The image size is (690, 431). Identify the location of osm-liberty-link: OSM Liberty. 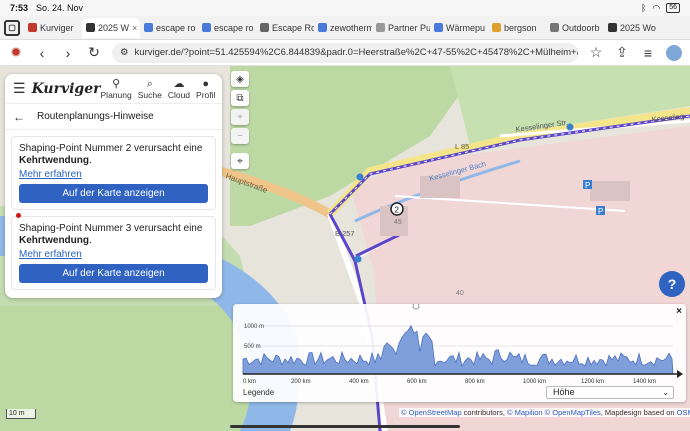
(683, 412).